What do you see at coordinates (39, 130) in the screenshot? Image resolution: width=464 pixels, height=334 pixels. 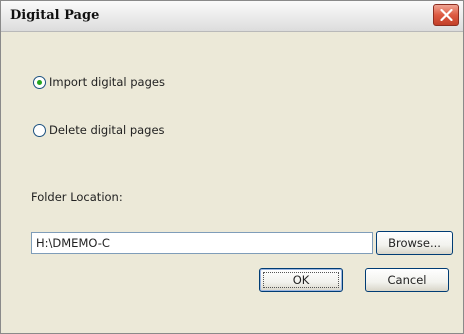 I see `delete-radio` at bounding box center [39, 130].